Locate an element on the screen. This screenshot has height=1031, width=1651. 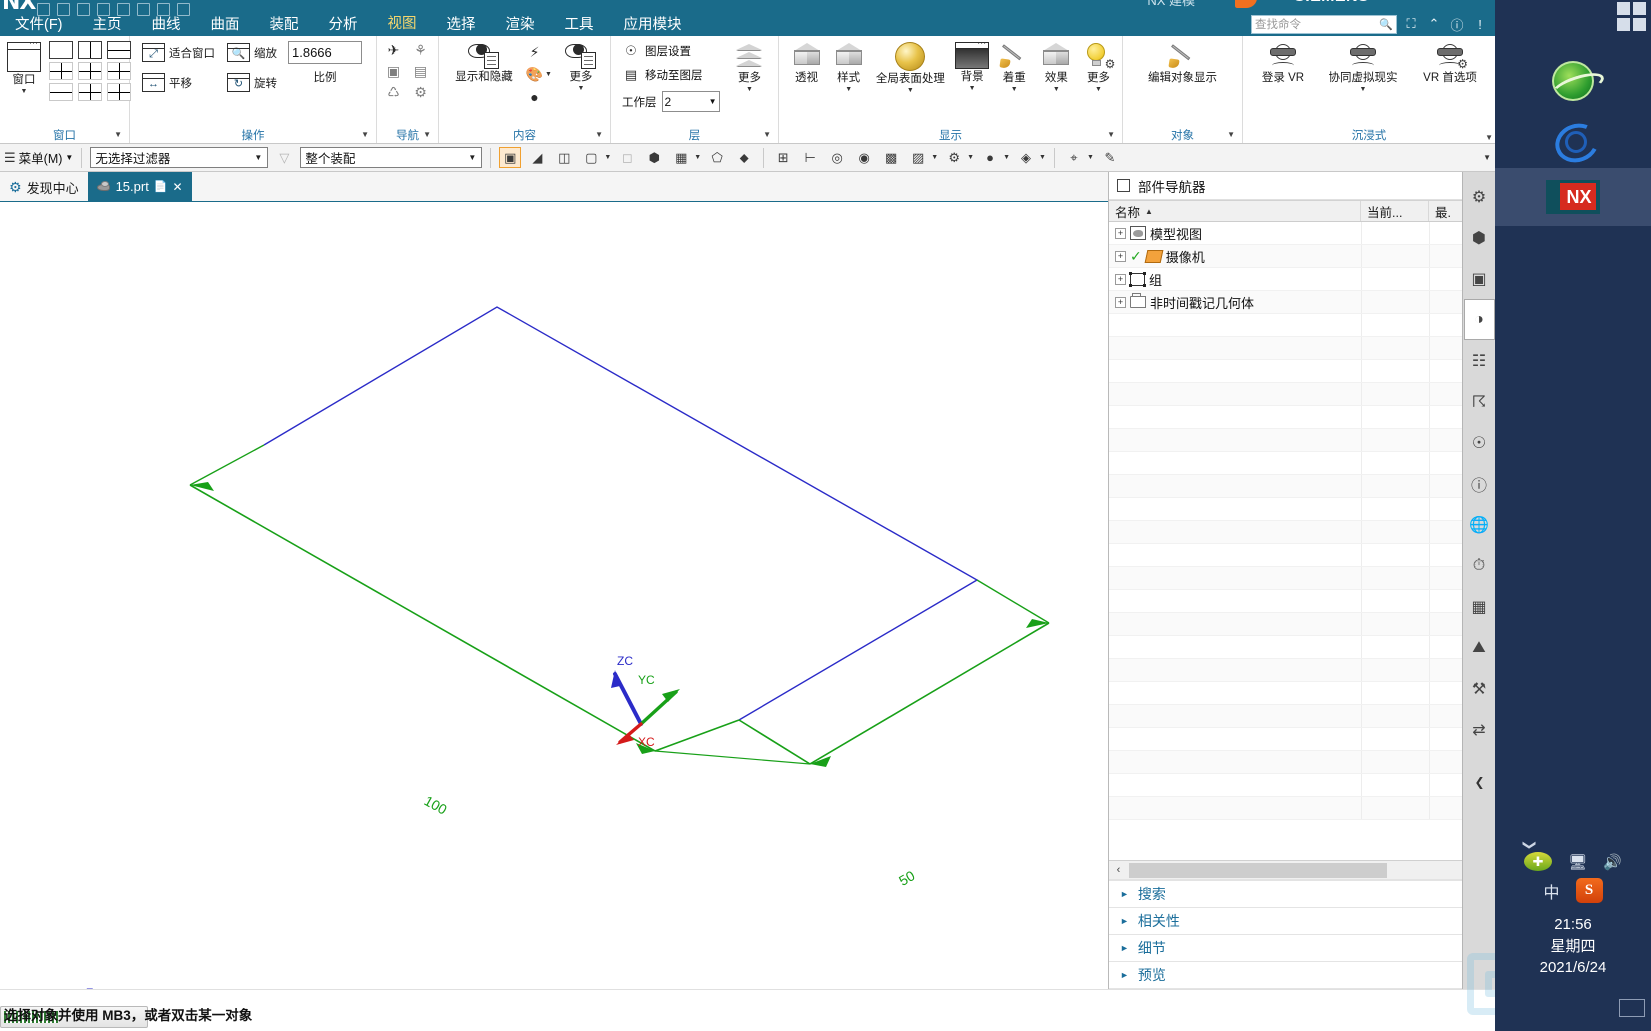
select-body-icon: ▢ is located at coordinates (591, 157).